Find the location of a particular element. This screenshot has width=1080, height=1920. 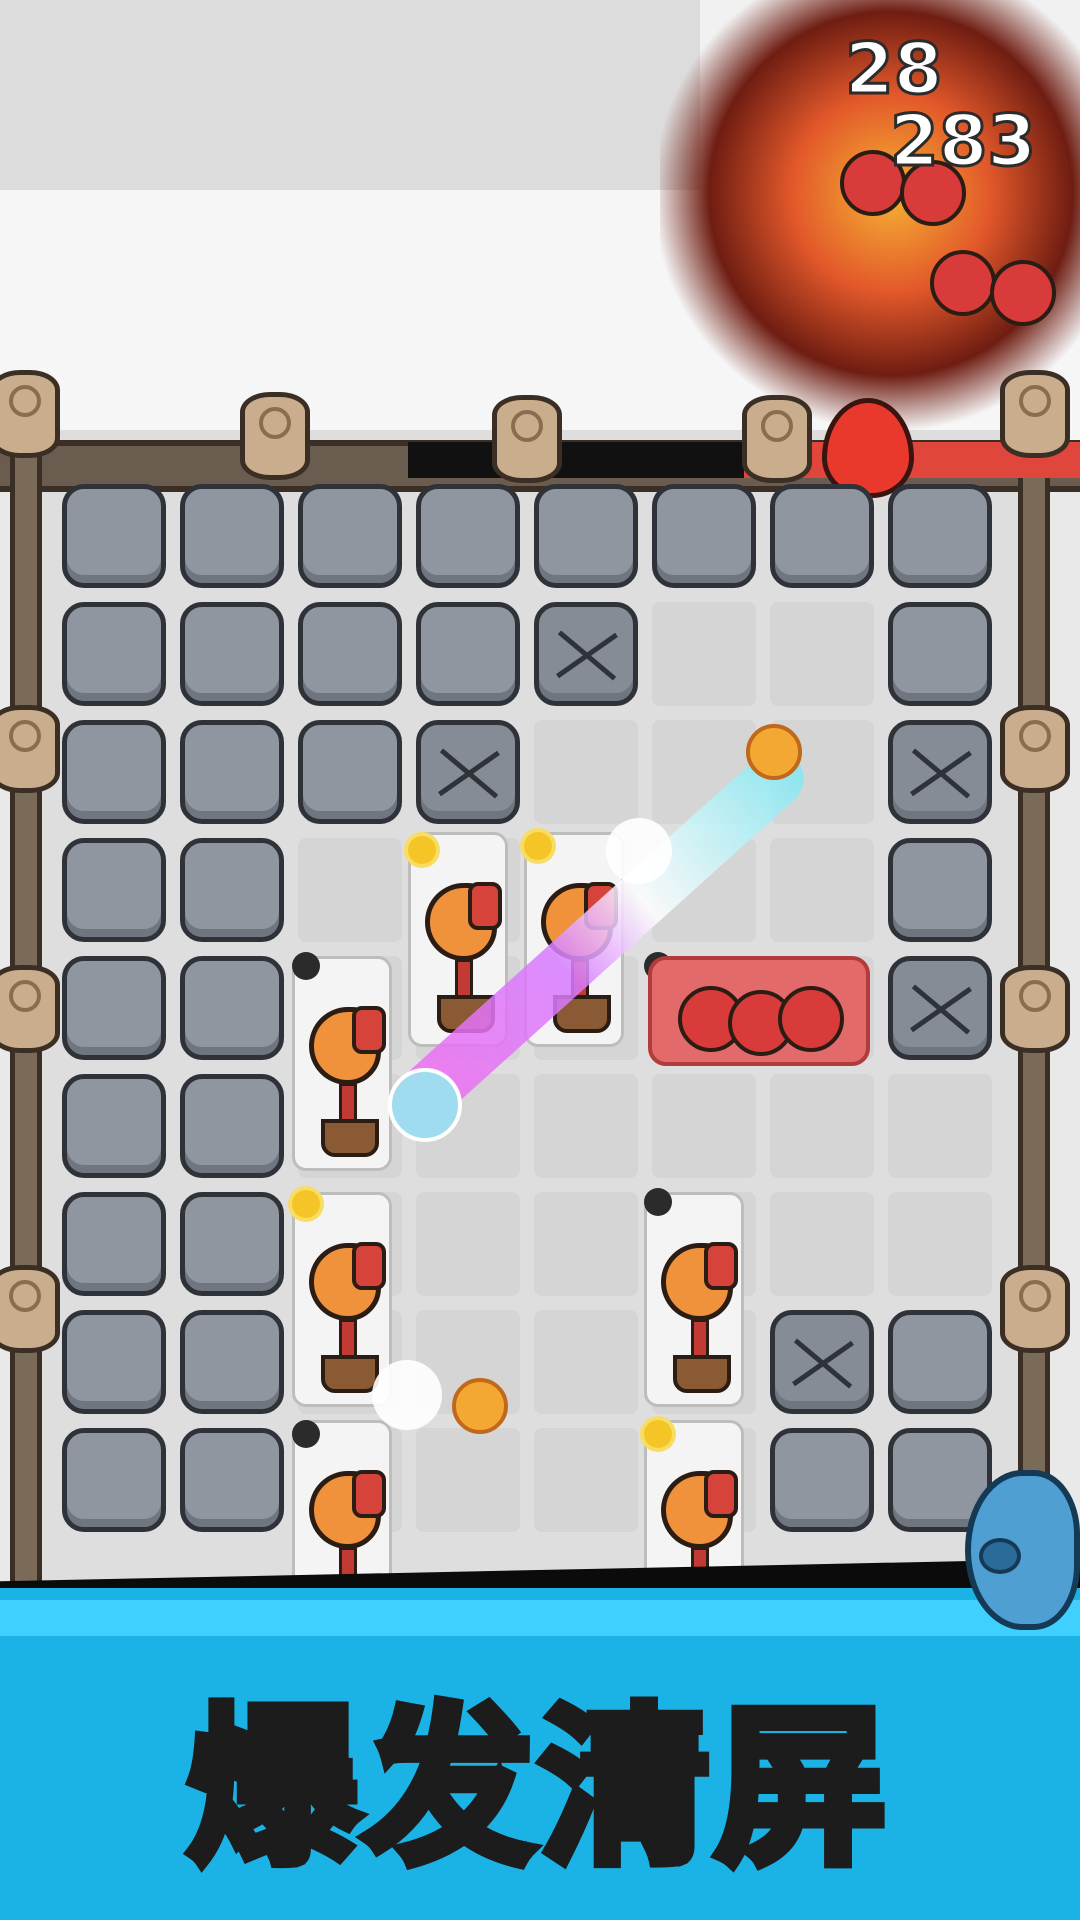

damage-number: 28 is located at coordinates (893, 69).